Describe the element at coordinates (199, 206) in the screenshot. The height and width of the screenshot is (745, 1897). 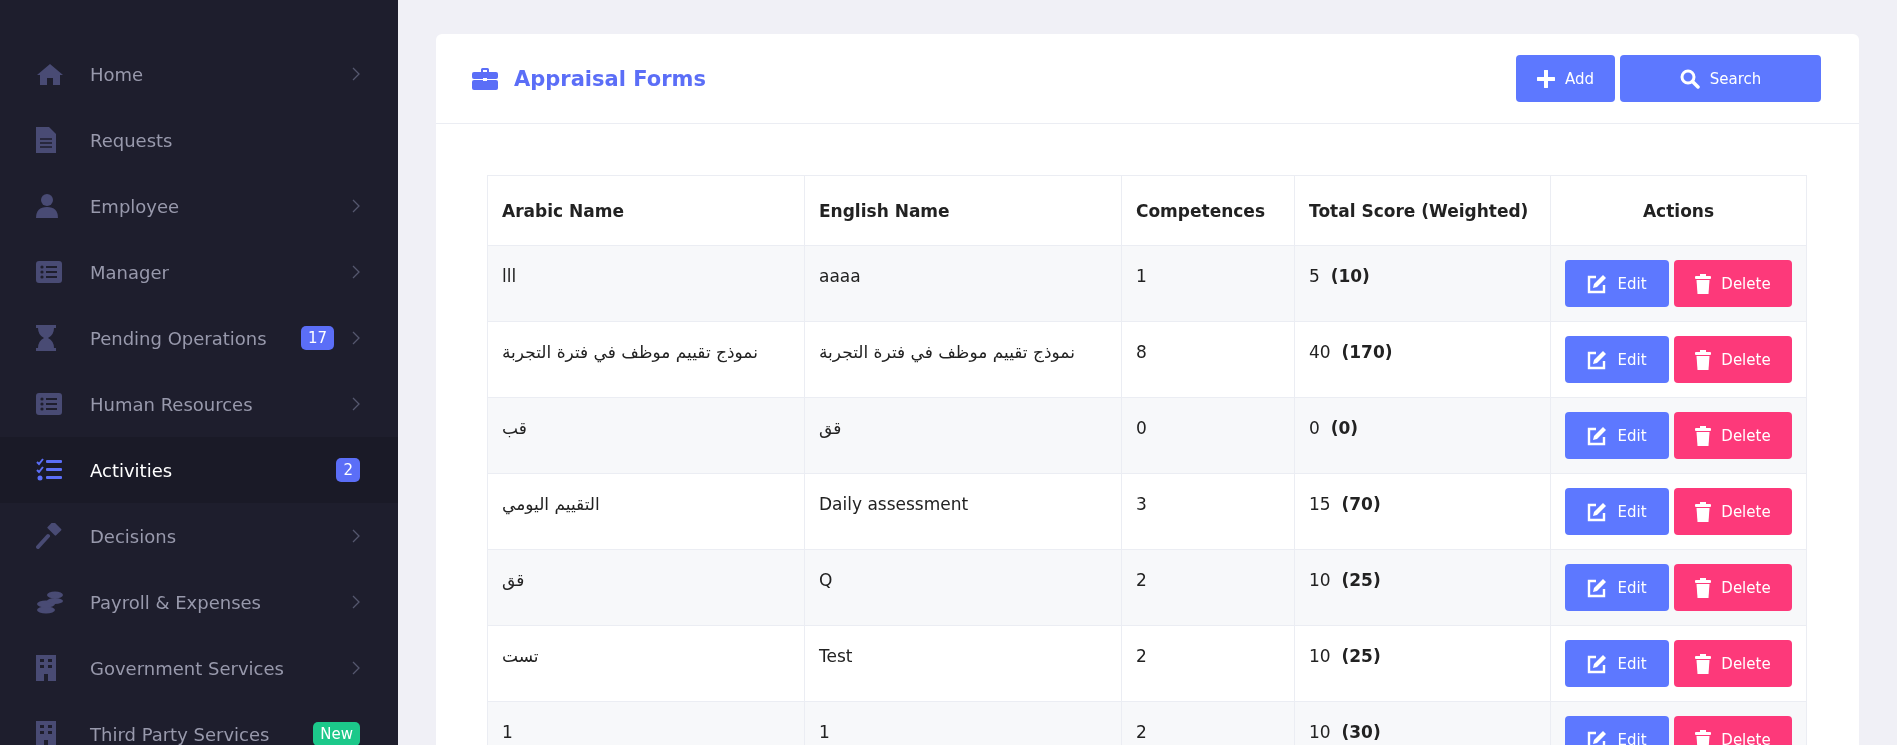
I see `sidebar-item: Employee` at that location.